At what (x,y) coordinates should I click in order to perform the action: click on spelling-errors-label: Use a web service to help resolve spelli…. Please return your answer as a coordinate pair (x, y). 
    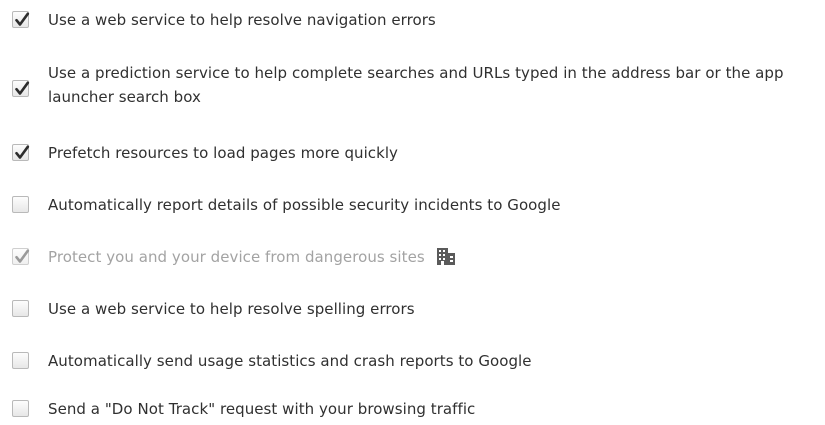
    Looking at the image, I should click on (231, 309).